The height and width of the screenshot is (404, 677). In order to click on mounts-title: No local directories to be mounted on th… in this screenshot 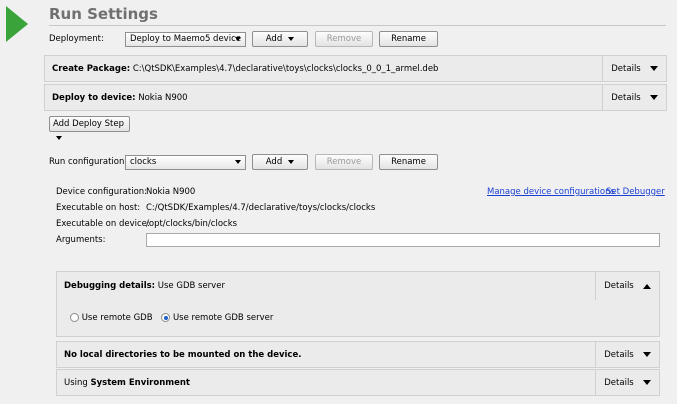, I will do `click(183, 354)`.